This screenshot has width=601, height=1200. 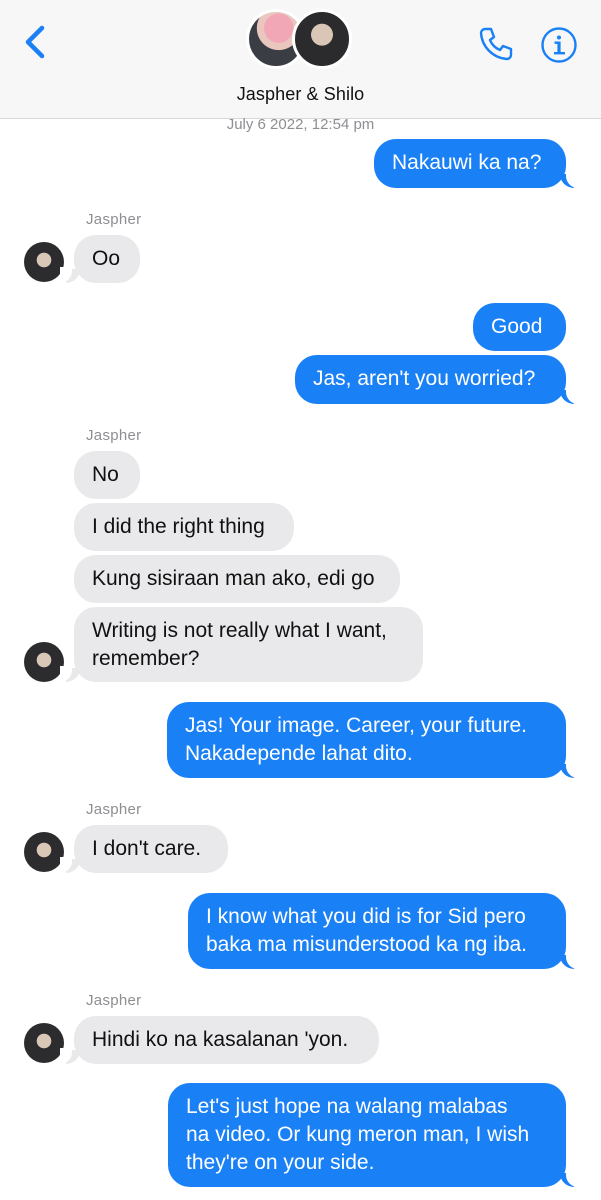 What do you see at coordinates (151, 849) in the screenshot?
I see `message-bubble-incoming: I don't care.` at bounding box center [151, 849].